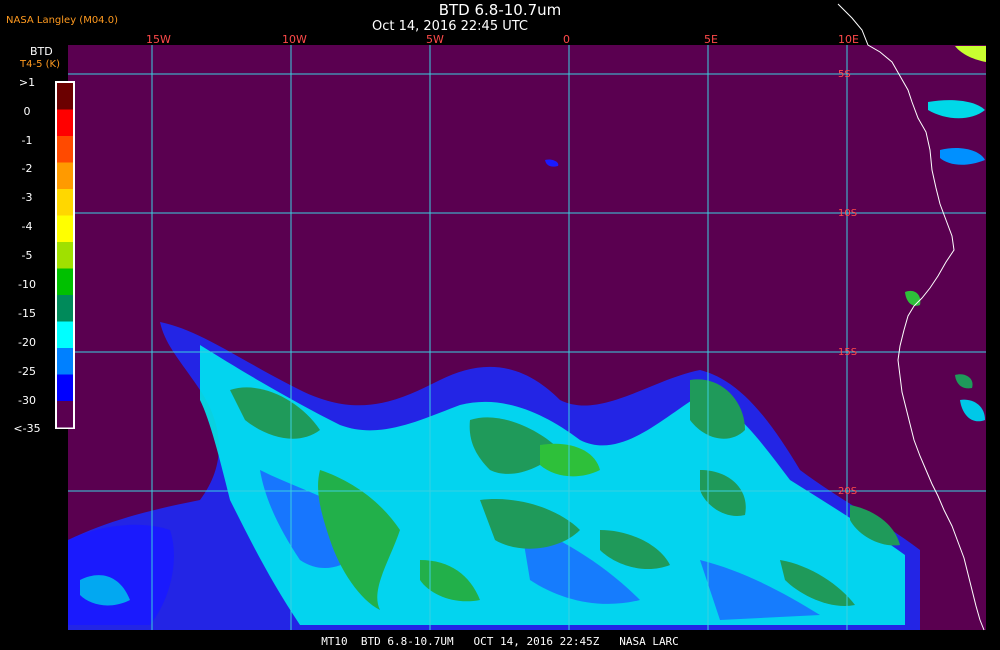 This screenshot has width=1000, height=650. What do you see at coordinates (294, 39) in the screenshot?
I see `lon-label-10w: 10W` at bounding box center [294, 39].